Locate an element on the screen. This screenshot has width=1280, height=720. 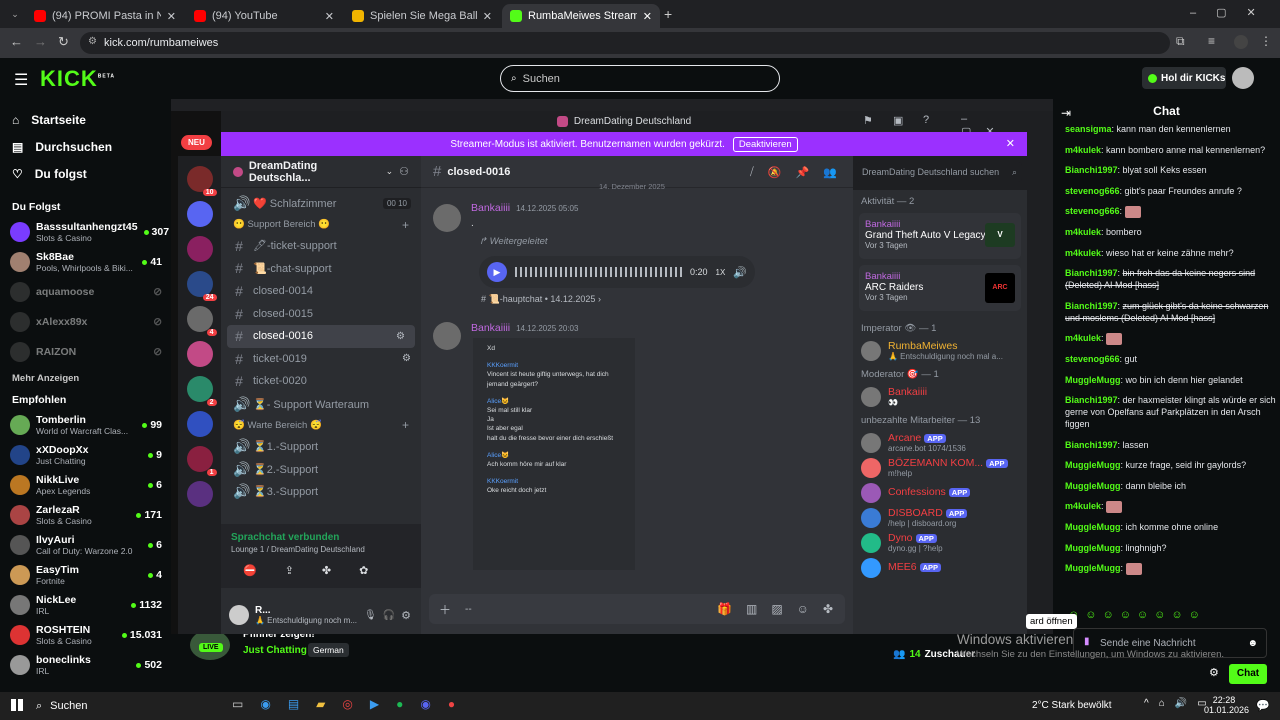
network-icon: ⌂ is located at coordinates (1162, 703).